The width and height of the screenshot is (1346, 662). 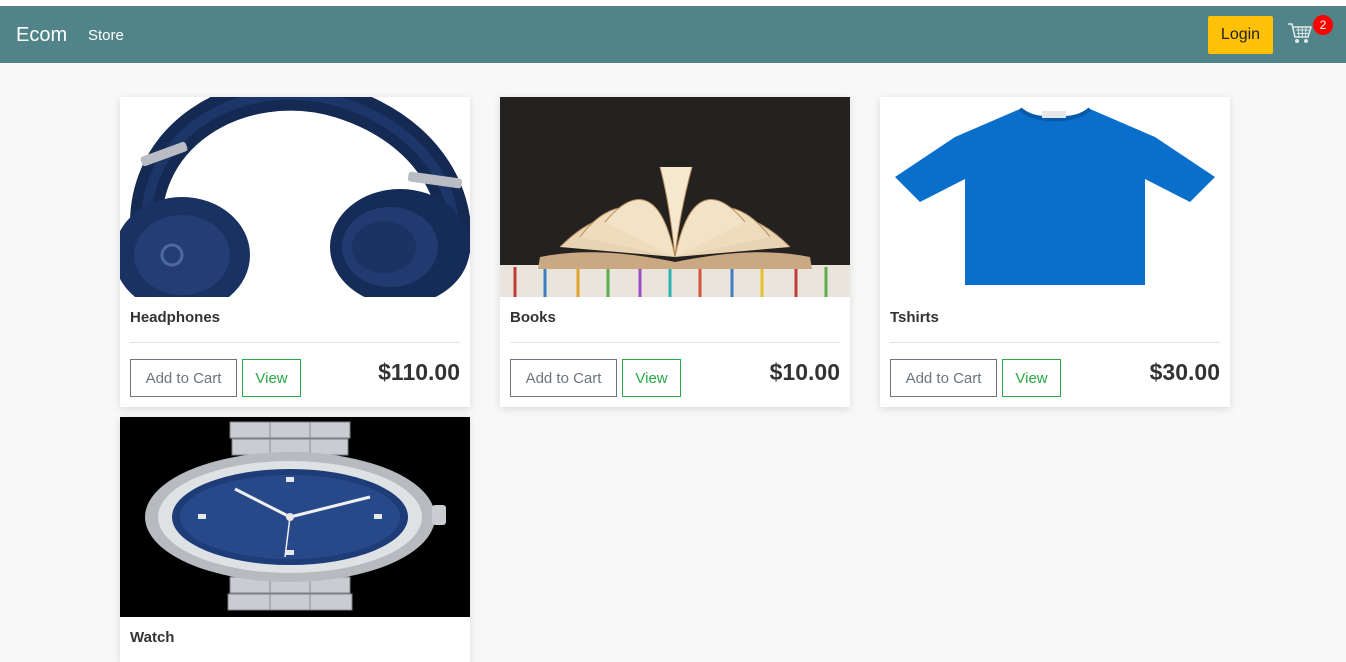 I want to click on nav-link-store: Store, so click(x=106, y=35).